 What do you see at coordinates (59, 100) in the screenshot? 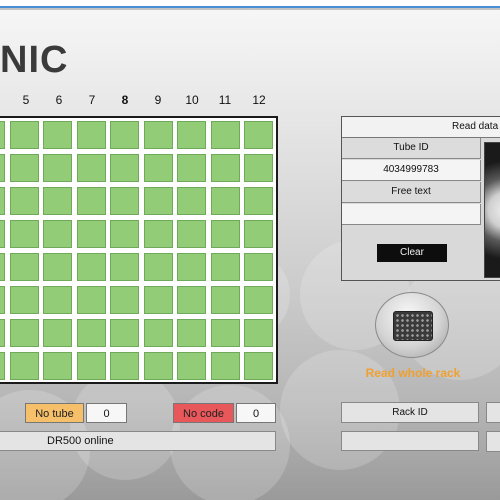
I see `column-header: 6` at bounding box center [59, 100].